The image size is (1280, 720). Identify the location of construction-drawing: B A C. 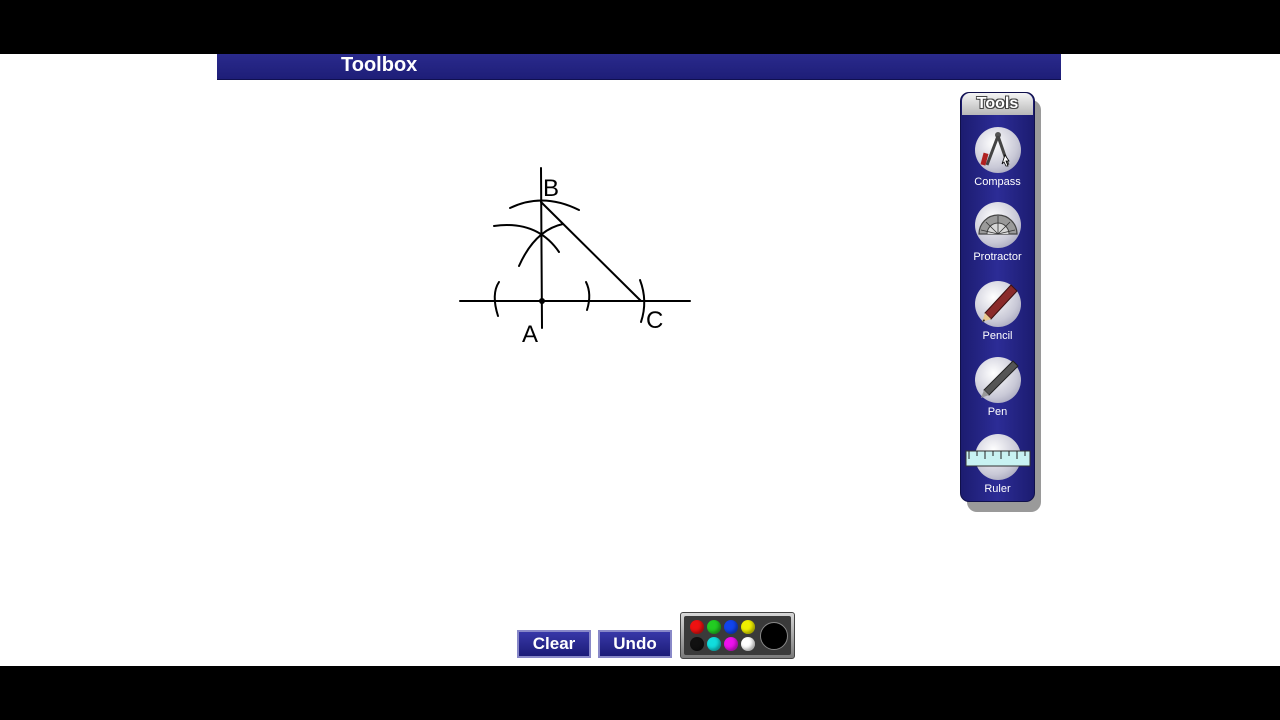
(575, 257).